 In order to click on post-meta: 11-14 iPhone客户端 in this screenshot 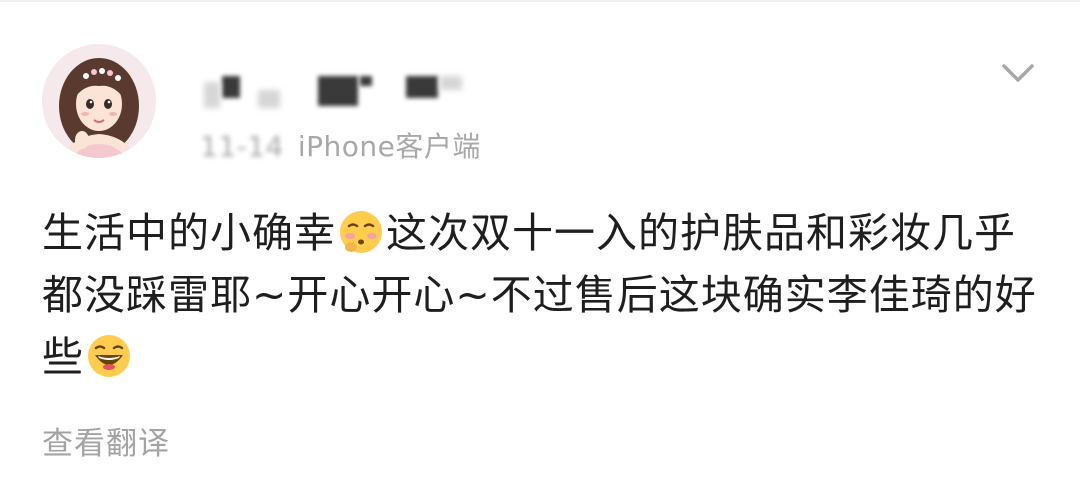, I will do `click(340, 145)`.